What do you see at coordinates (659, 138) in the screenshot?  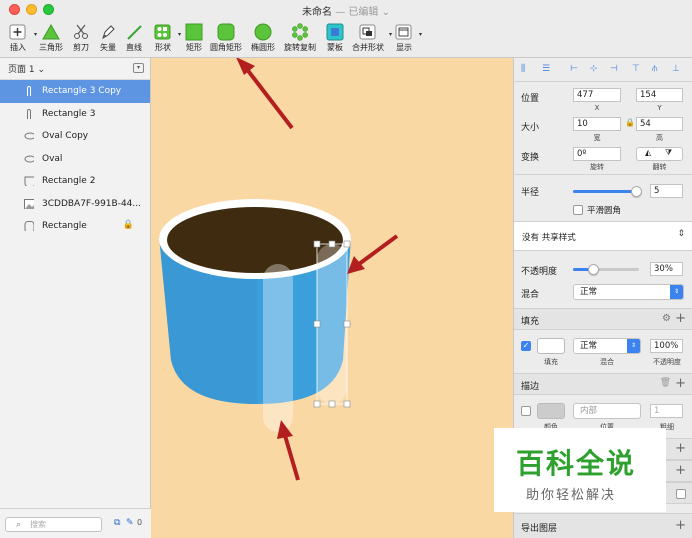 I see `height-caption: 高` at bounding box center [659, 138].